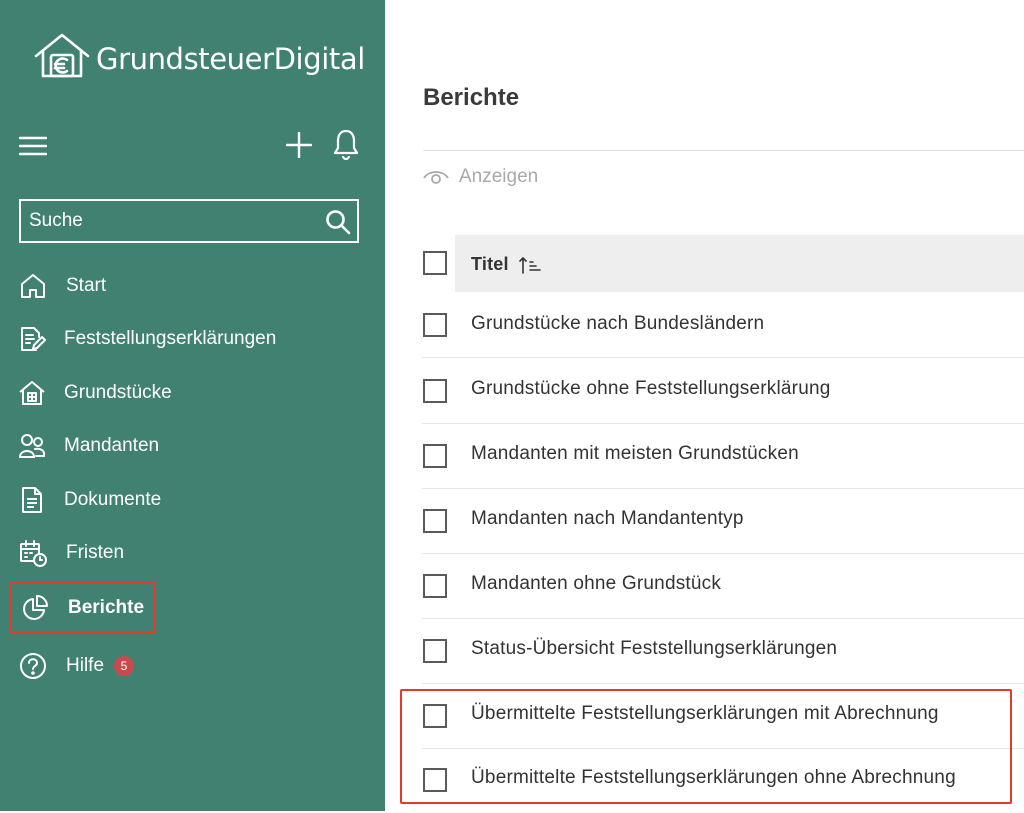 The width and height of the screenshot is (1024, 813). I want to click on select-all-checkbox, so click(435, 263).